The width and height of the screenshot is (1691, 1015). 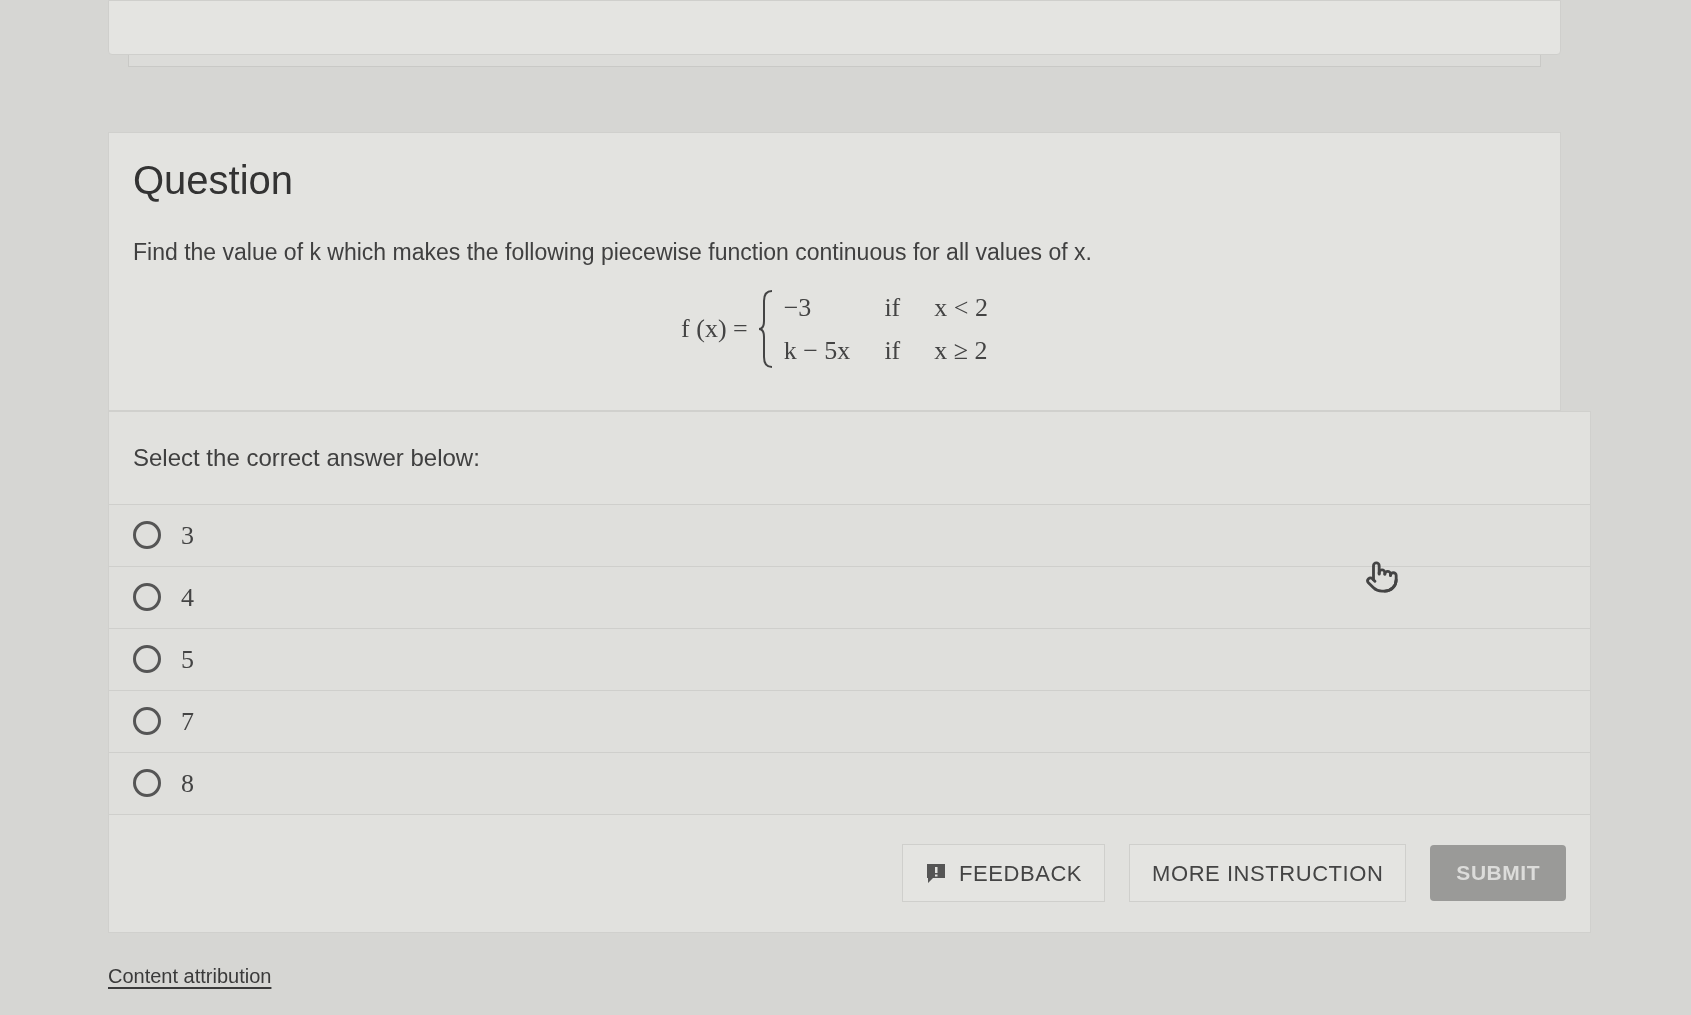 What do you see at coordinates (1004, 873) in the screenshot?
I see `feedback-button: FEEDBACK` at bounding box center [1004, 873].